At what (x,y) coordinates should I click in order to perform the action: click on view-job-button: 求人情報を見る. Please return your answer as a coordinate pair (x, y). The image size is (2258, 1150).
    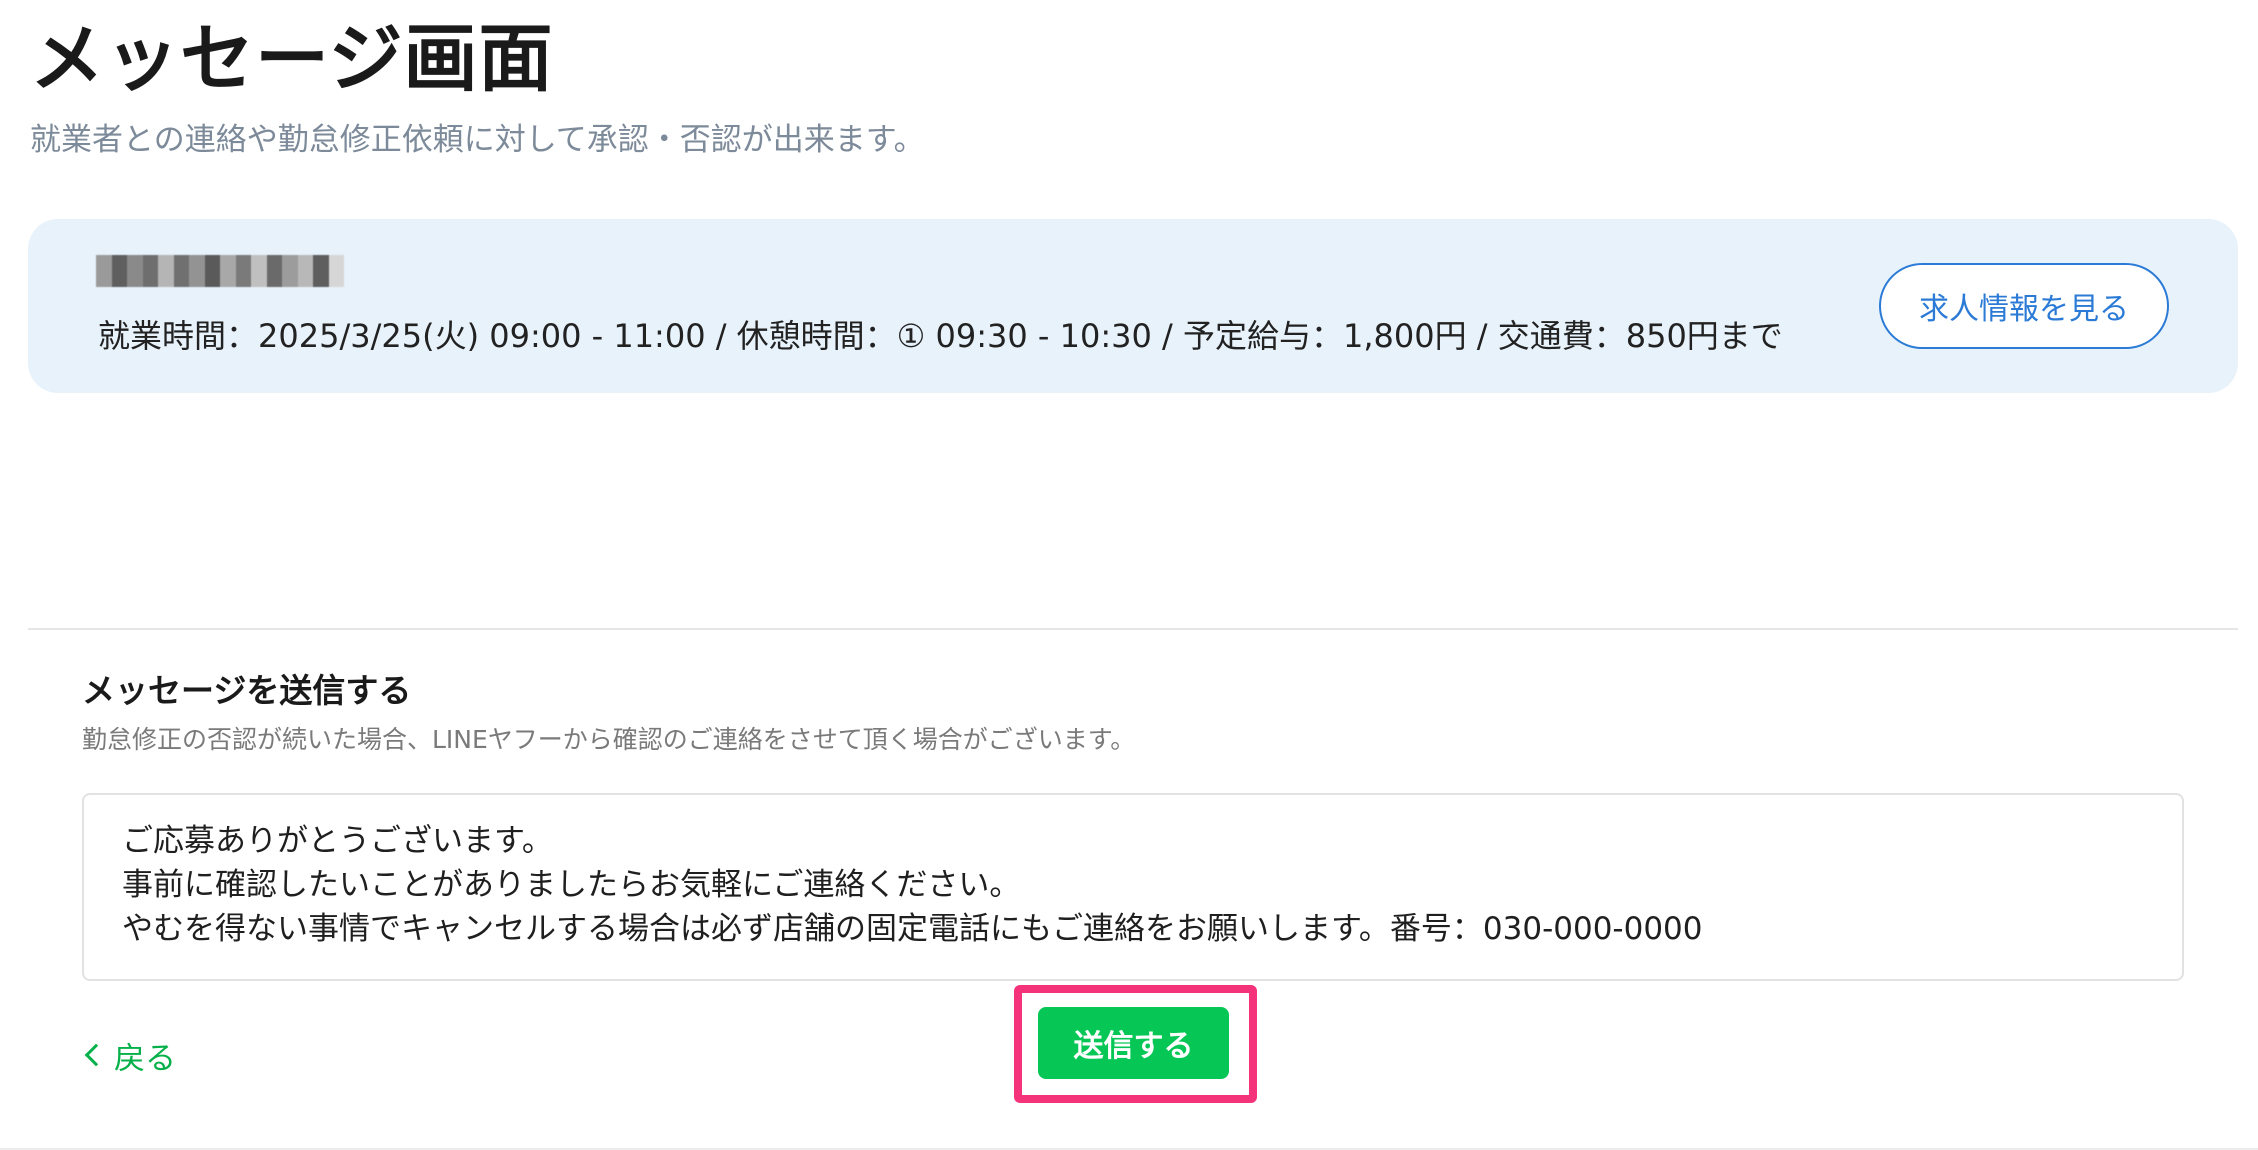
    Looking at the image, I should click on (2024, 306).